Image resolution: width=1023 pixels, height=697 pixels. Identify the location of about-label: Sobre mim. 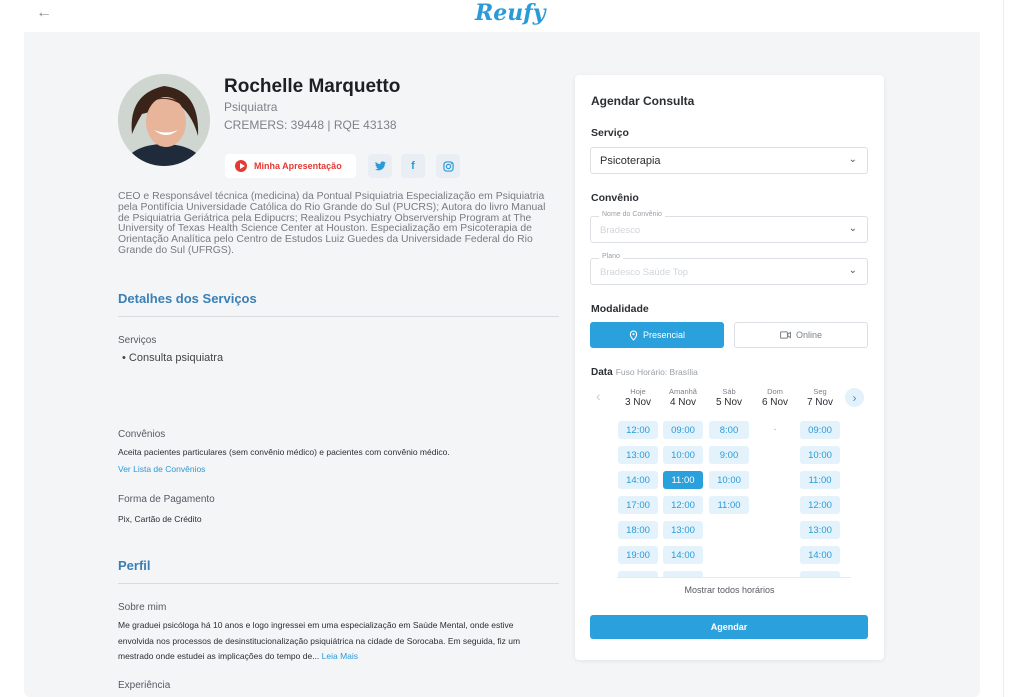
(142, 607).